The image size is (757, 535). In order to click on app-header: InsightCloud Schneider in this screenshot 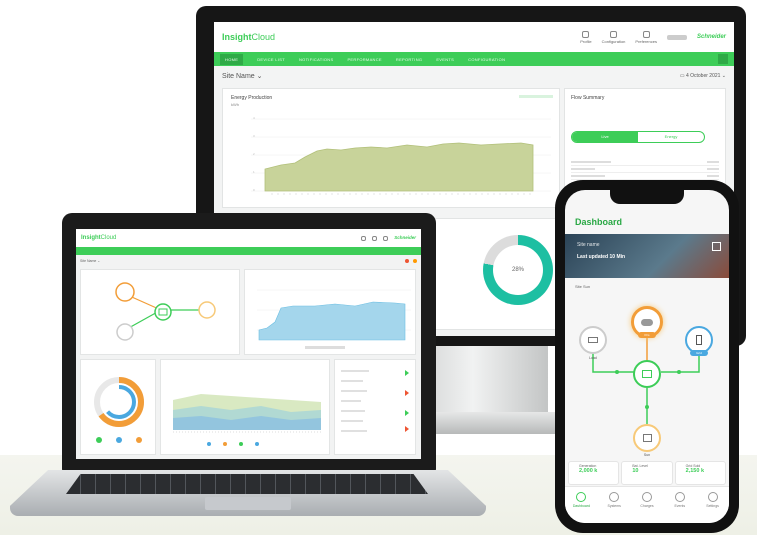, I will do `click(248, 238)`.